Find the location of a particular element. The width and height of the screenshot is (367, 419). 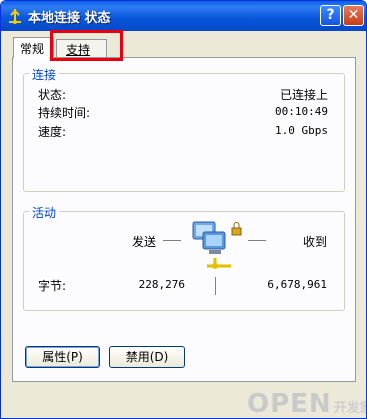

watermark: OPEN开发家园 is located at coordinates (306, 404).